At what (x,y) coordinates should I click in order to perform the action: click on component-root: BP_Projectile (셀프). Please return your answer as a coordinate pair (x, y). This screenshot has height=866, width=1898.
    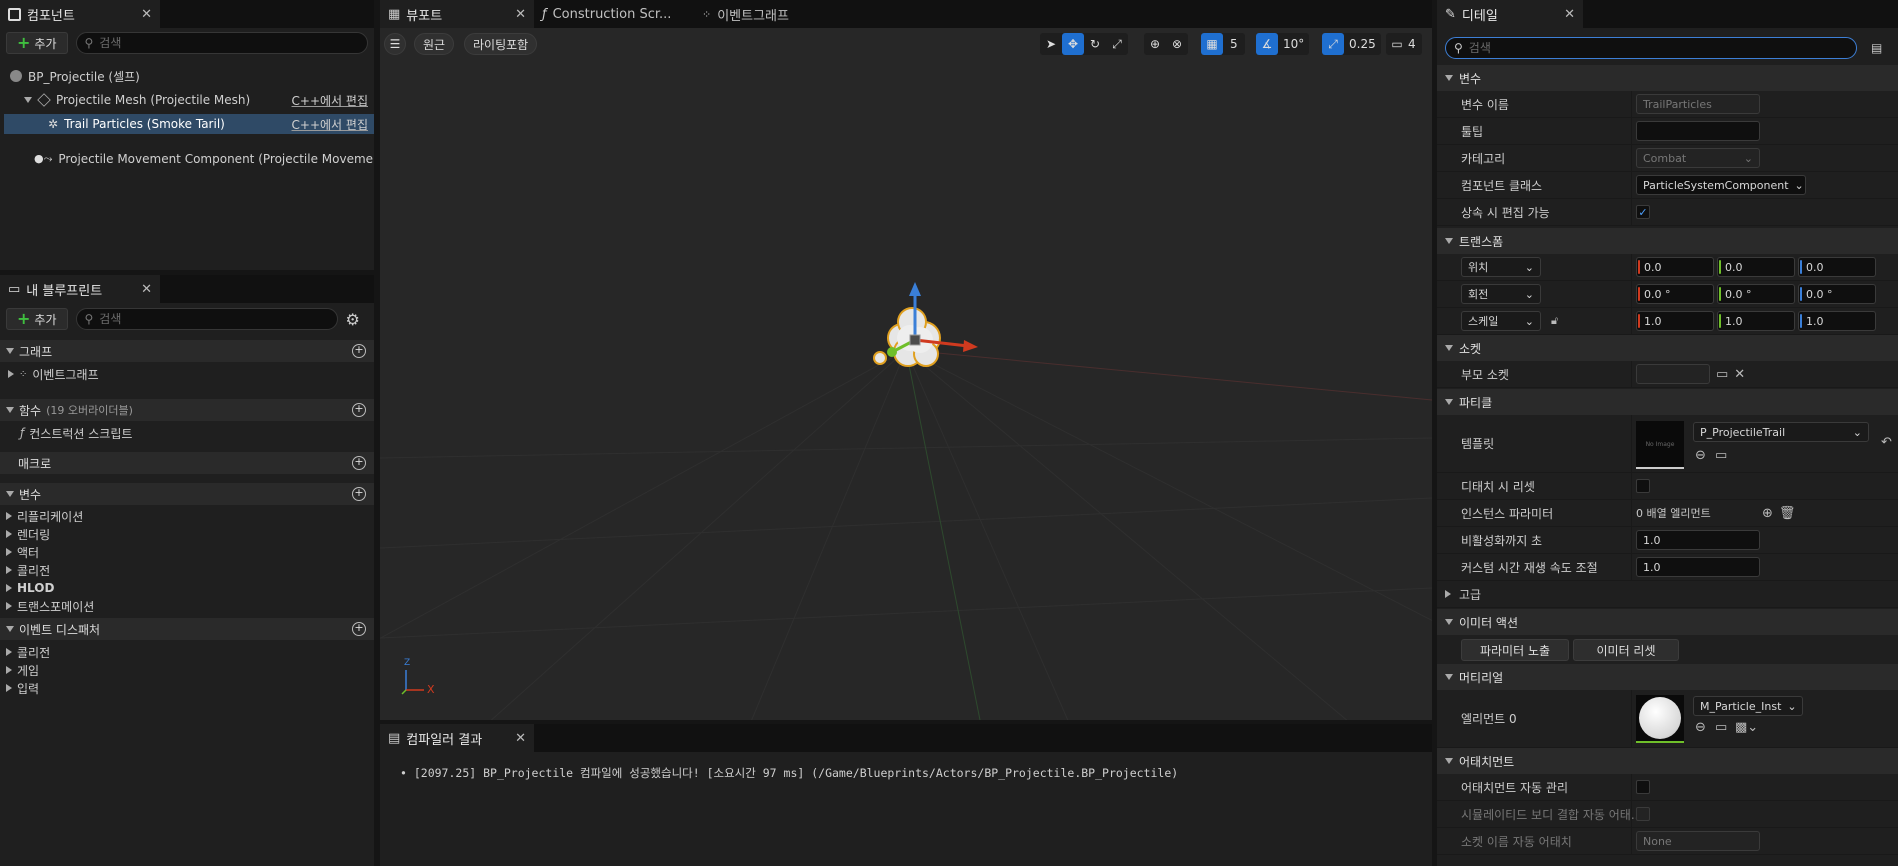
    Looking at the image, I should click on (187, 76).